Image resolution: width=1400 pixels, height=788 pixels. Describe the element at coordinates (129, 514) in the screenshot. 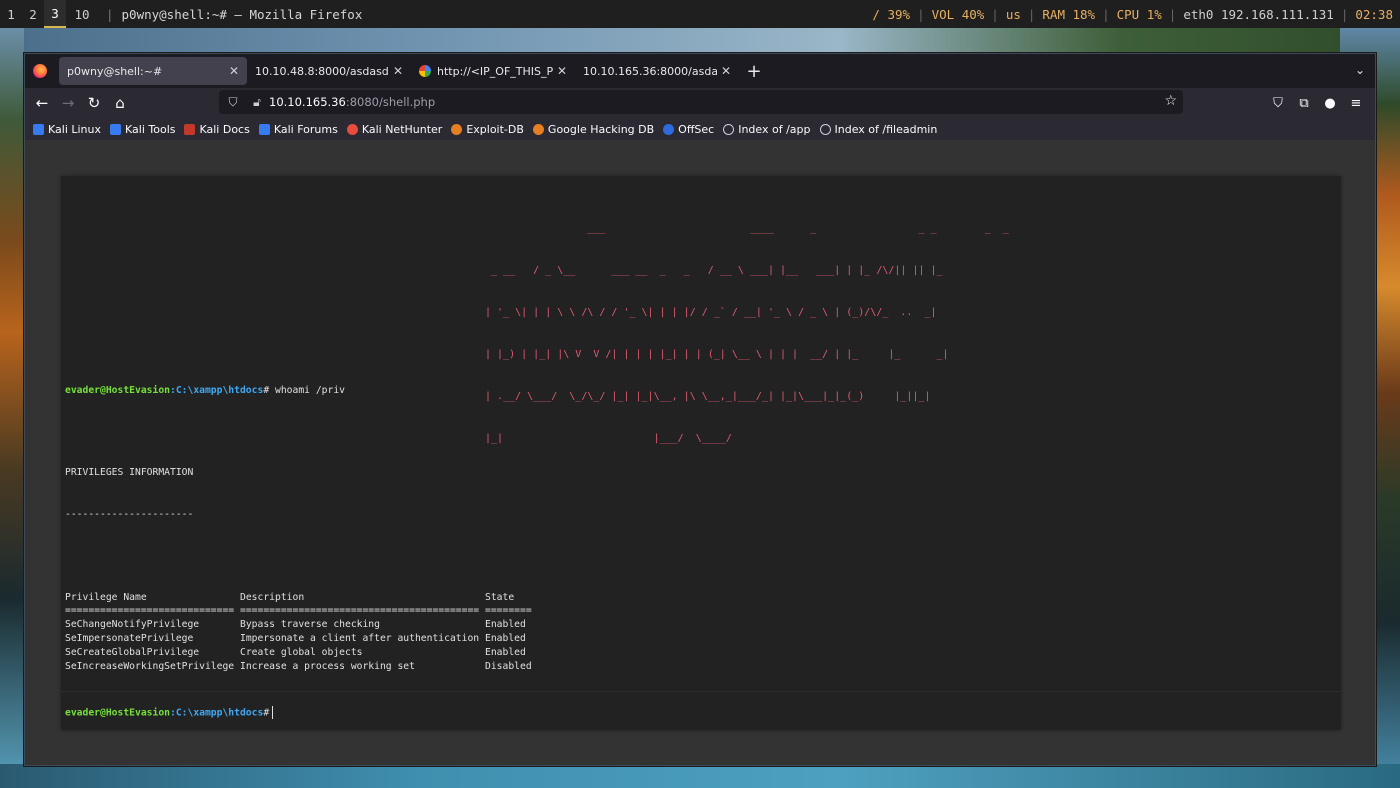

I see `output-title-rule: ----------------------` at that location.